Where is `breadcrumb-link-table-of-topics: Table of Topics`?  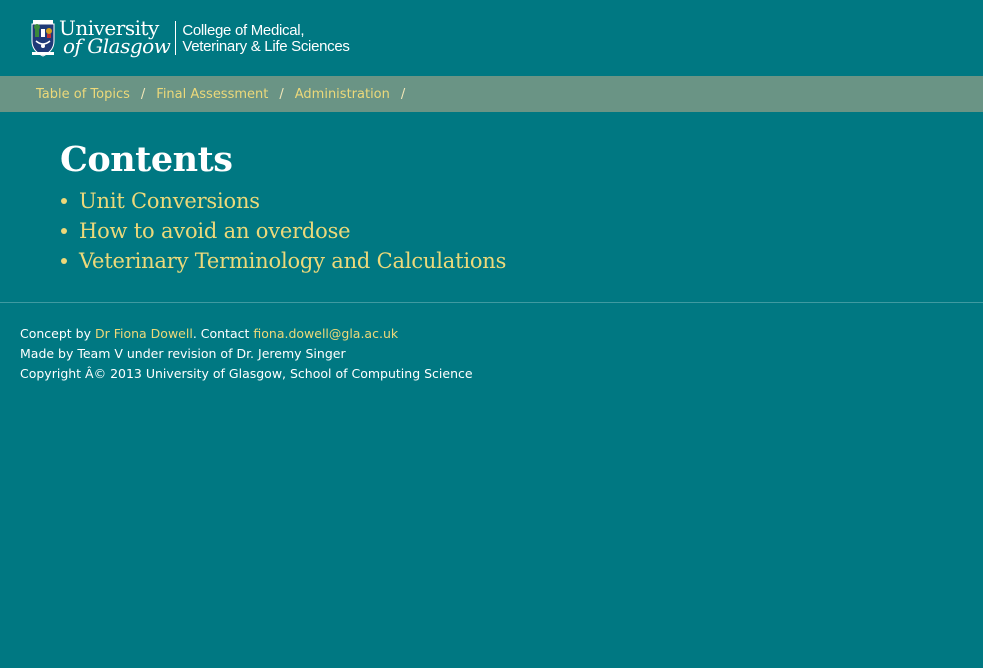 breadcrumb-link-table-of-topics: Table of Topics is located at coordinates (83, 94).